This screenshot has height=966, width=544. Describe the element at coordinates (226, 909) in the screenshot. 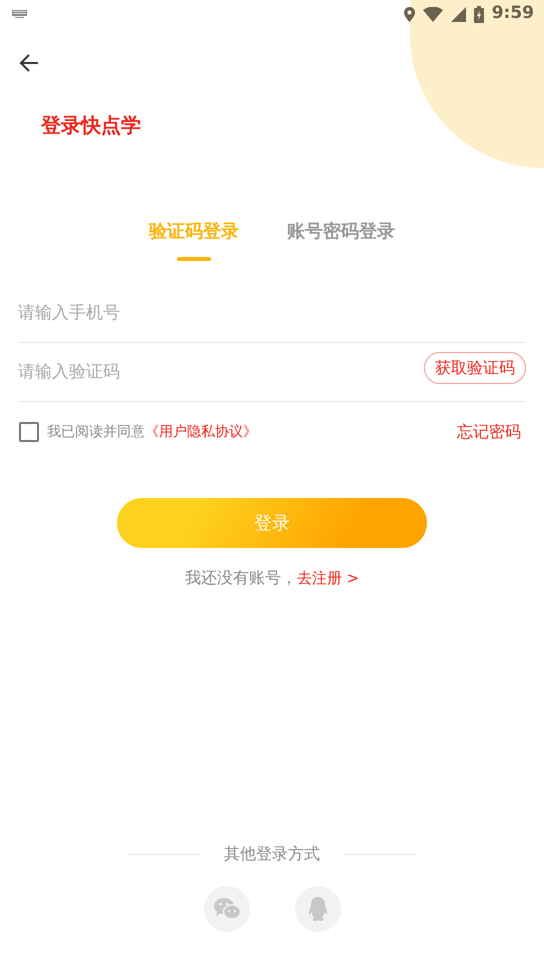

I see `wechat-icon` at that location.